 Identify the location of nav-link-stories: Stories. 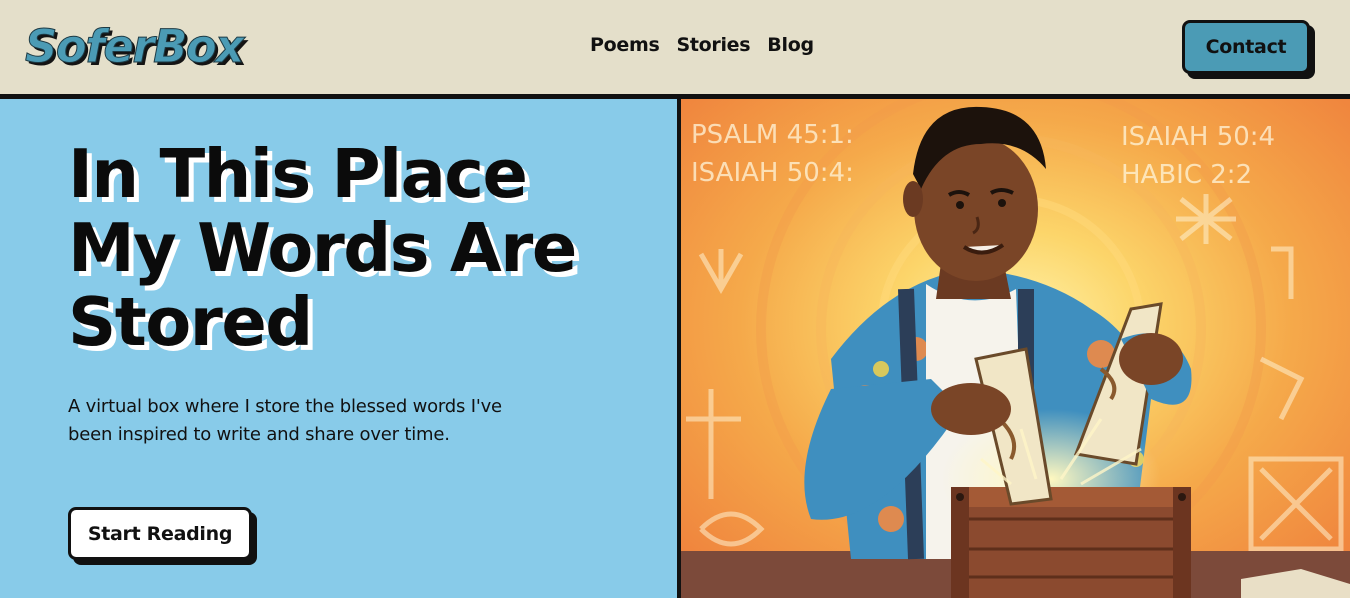
(713, 45).